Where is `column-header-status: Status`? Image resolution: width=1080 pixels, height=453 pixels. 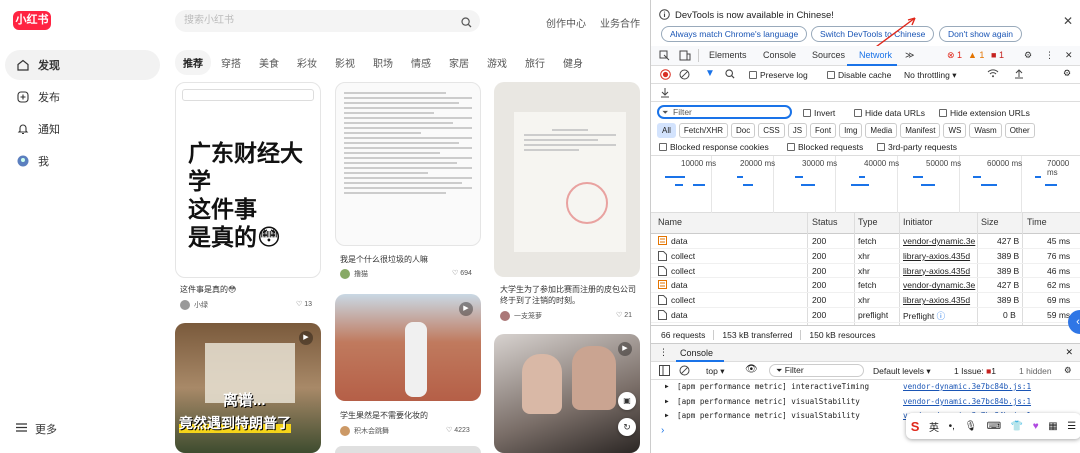 column-header-status: Status is located at coordinates (825, 222).